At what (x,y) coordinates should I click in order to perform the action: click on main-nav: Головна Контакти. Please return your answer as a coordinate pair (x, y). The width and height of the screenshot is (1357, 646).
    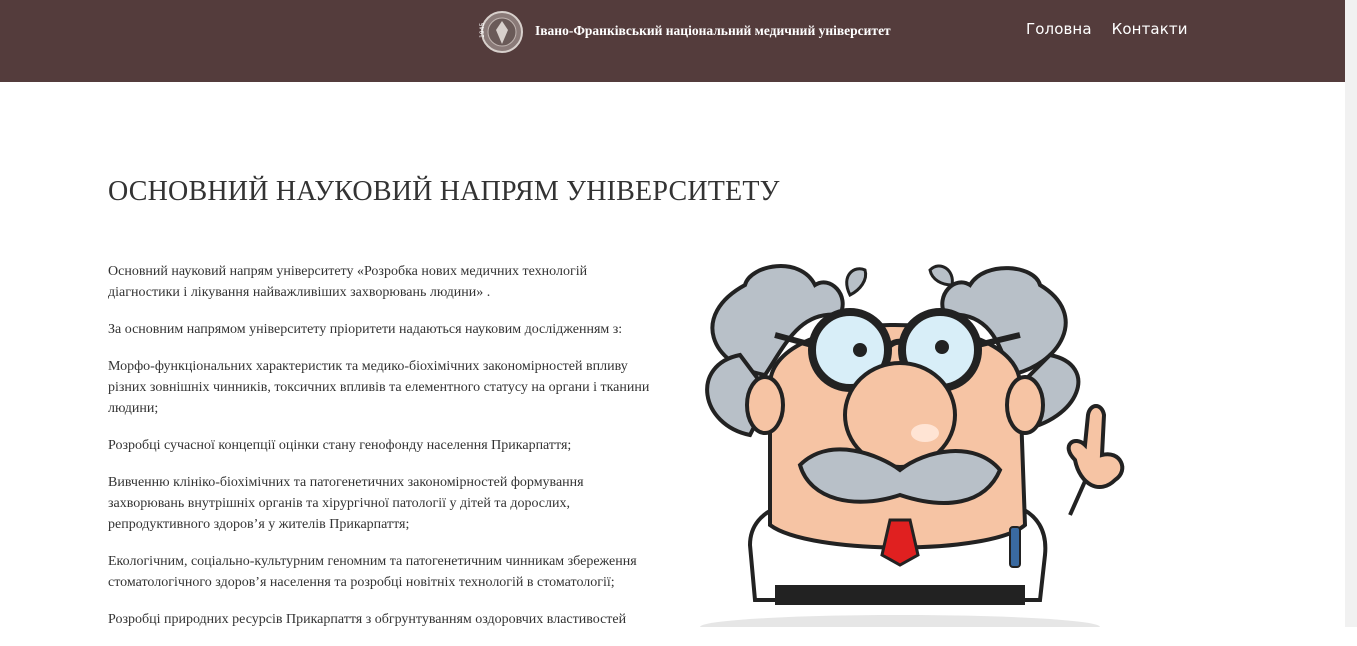
    Looking at the image, I should click on (1107, 29).